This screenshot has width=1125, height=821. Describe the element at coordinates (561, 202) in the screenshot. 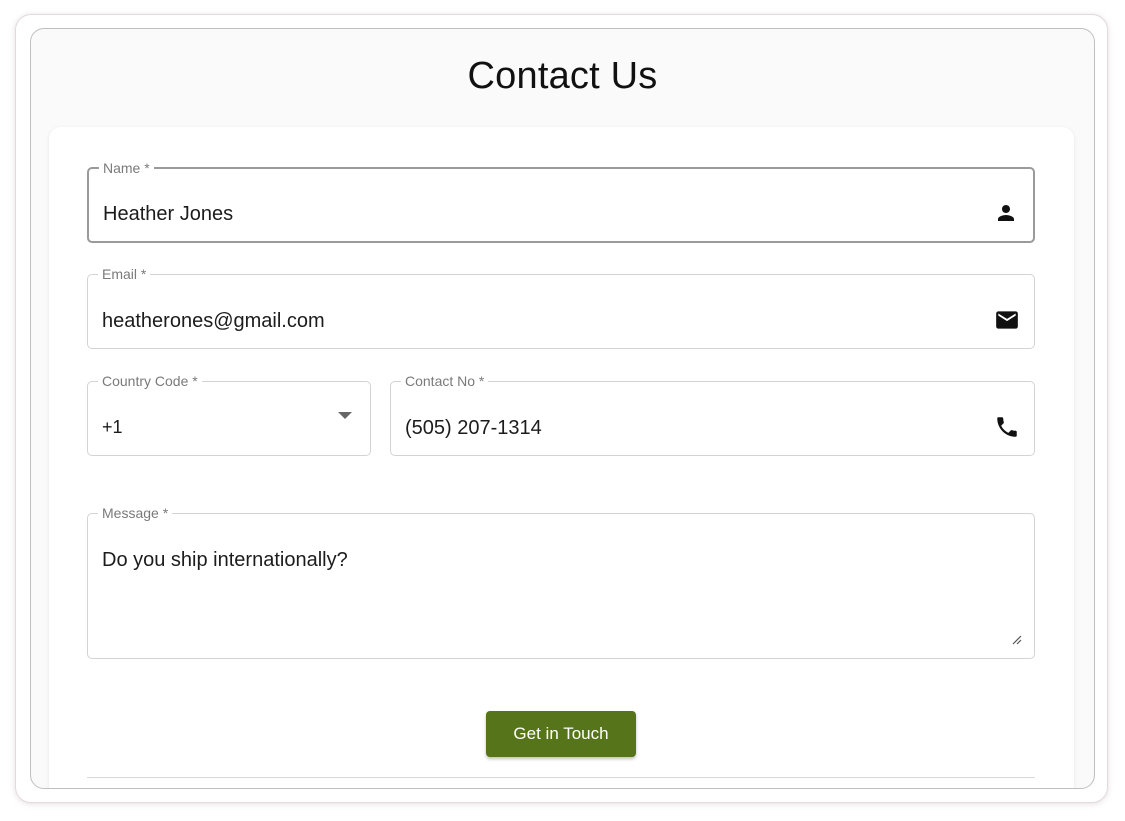

I see `name-field: Name * Heather Jones` at that location.